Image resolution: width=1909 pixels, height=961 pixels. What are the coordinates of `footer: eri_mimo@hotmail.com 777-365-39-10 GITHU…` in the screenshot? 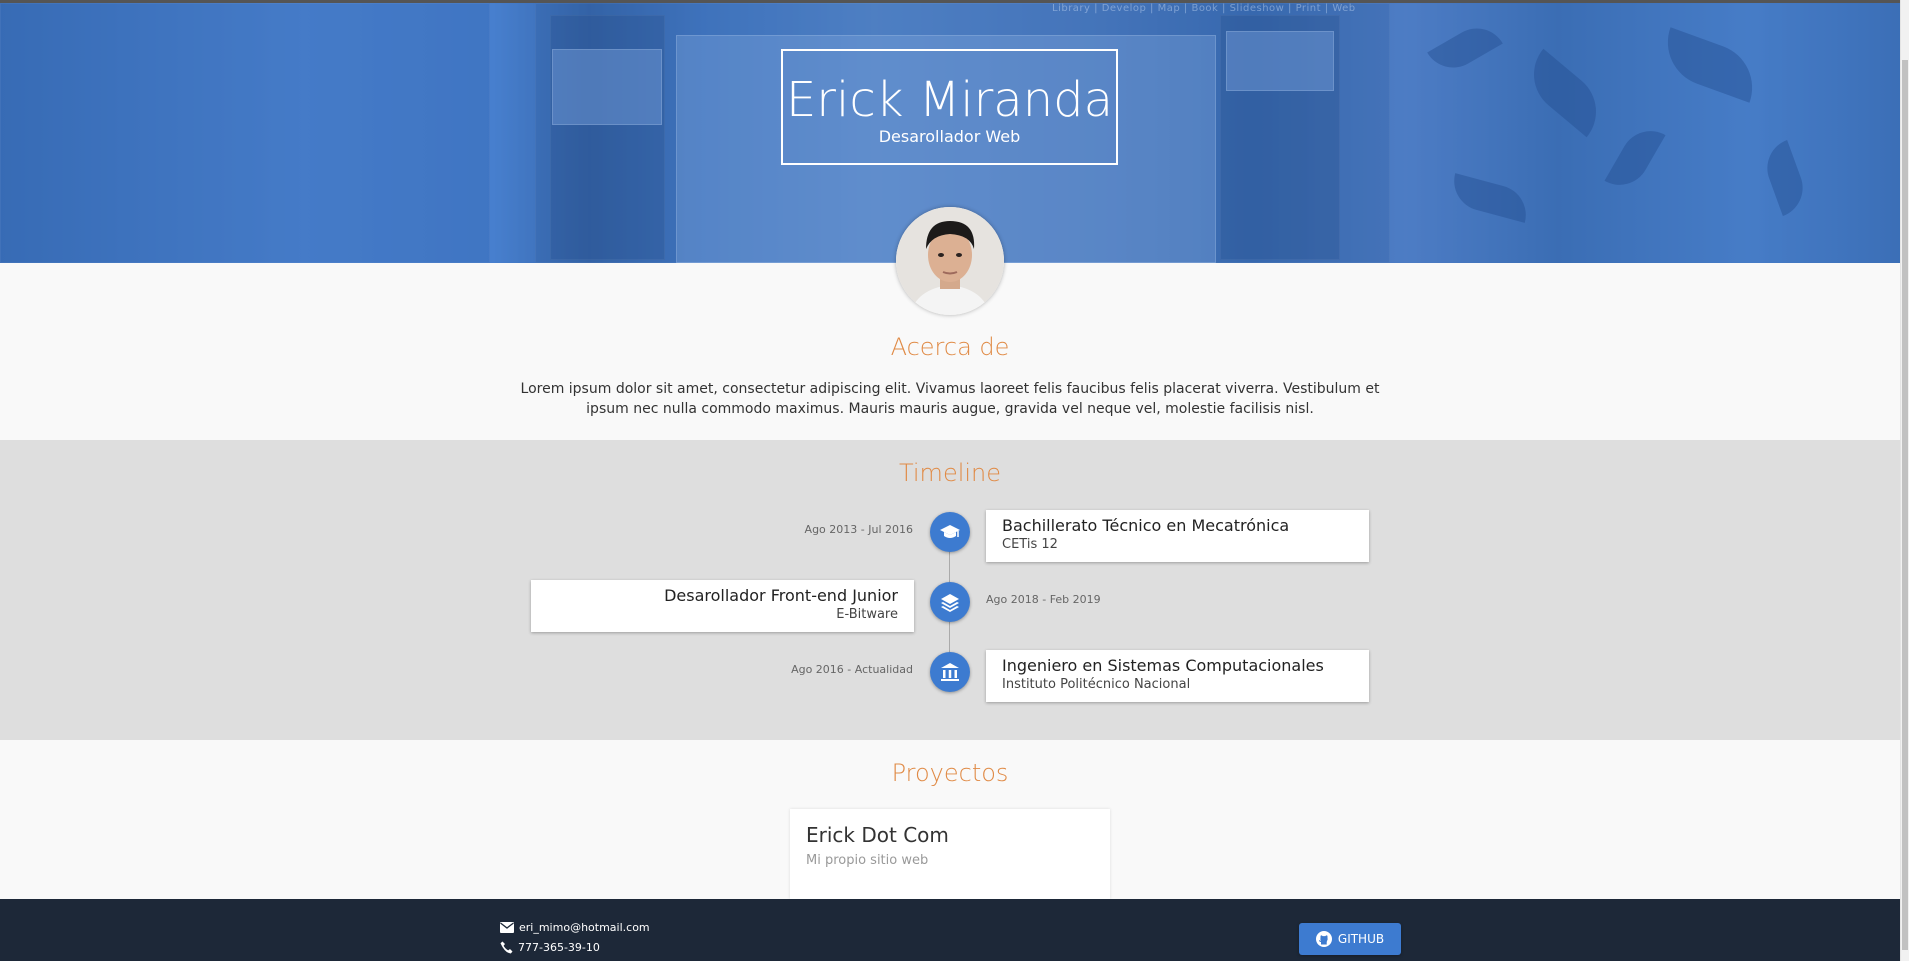 It's located at (950, 930).